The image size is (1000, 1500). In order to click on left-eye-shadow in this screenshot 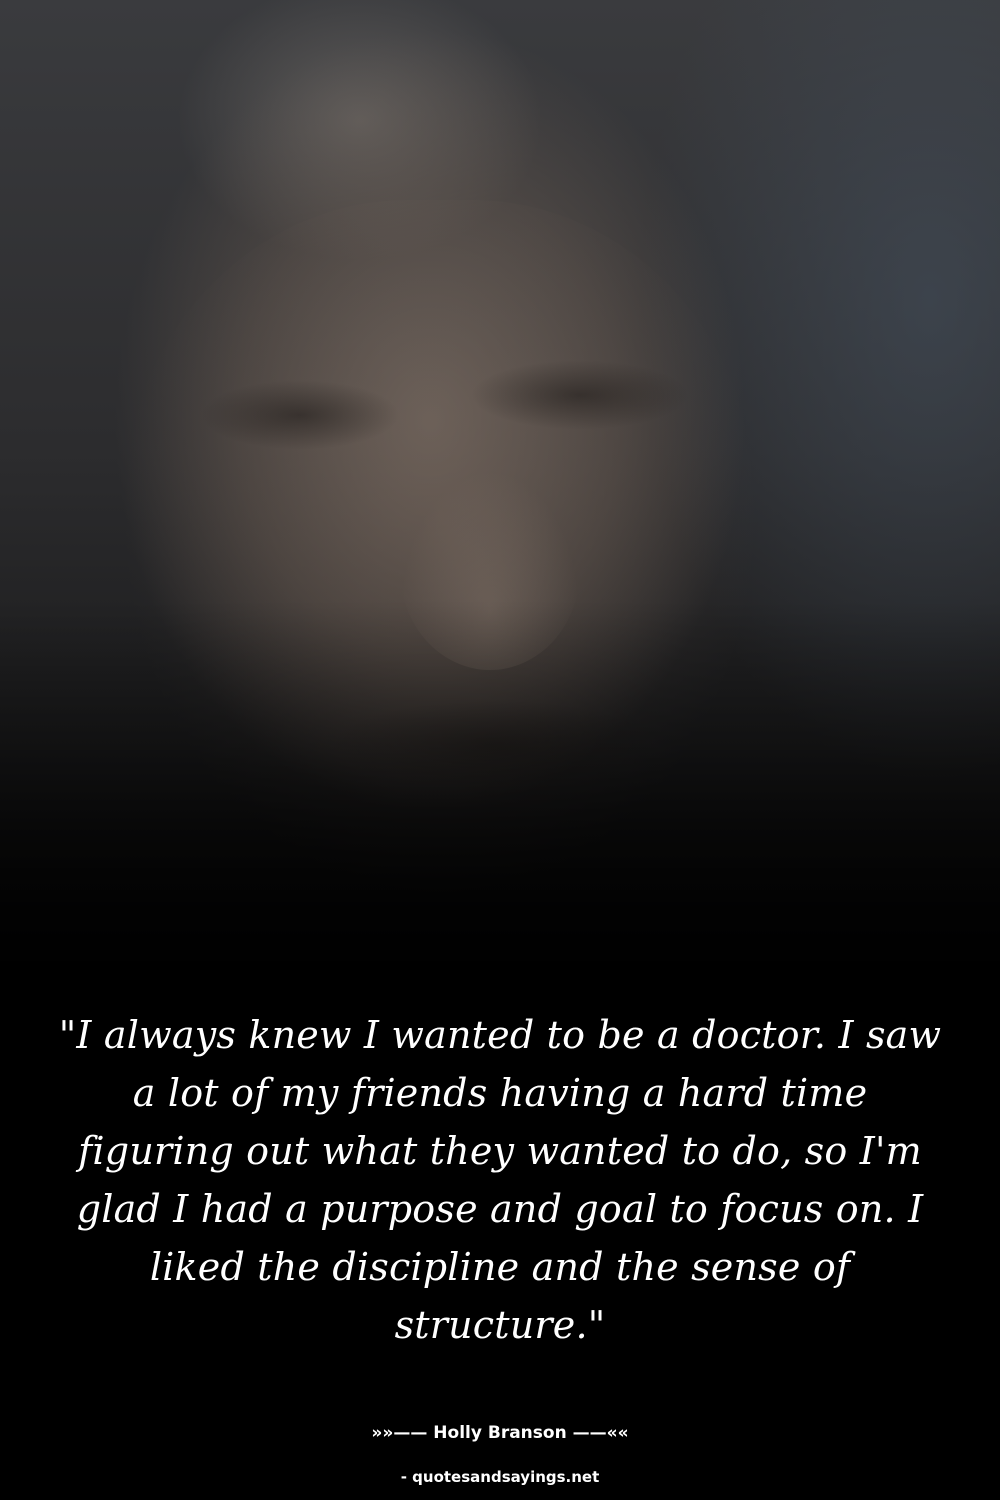, I will do `click(300, 415)`.